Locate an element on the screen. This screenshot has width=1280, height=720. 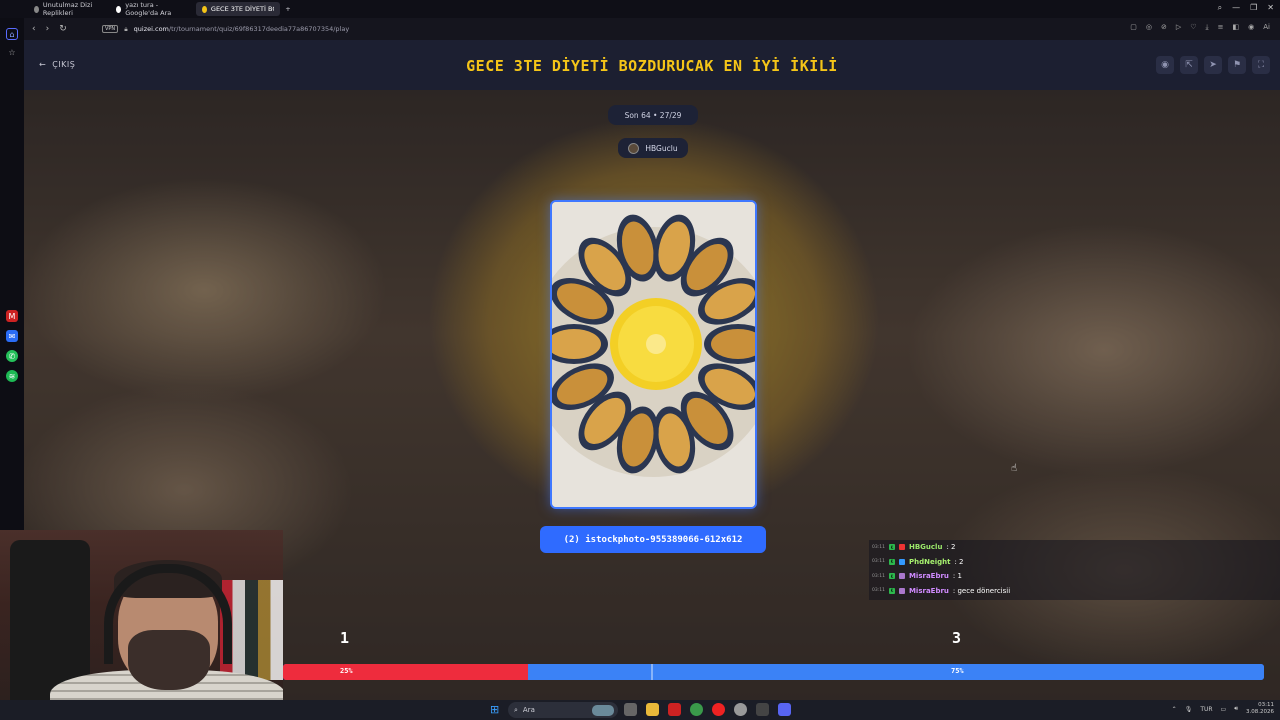
vpn-badge: VPN is located at coordinates (110, 29).